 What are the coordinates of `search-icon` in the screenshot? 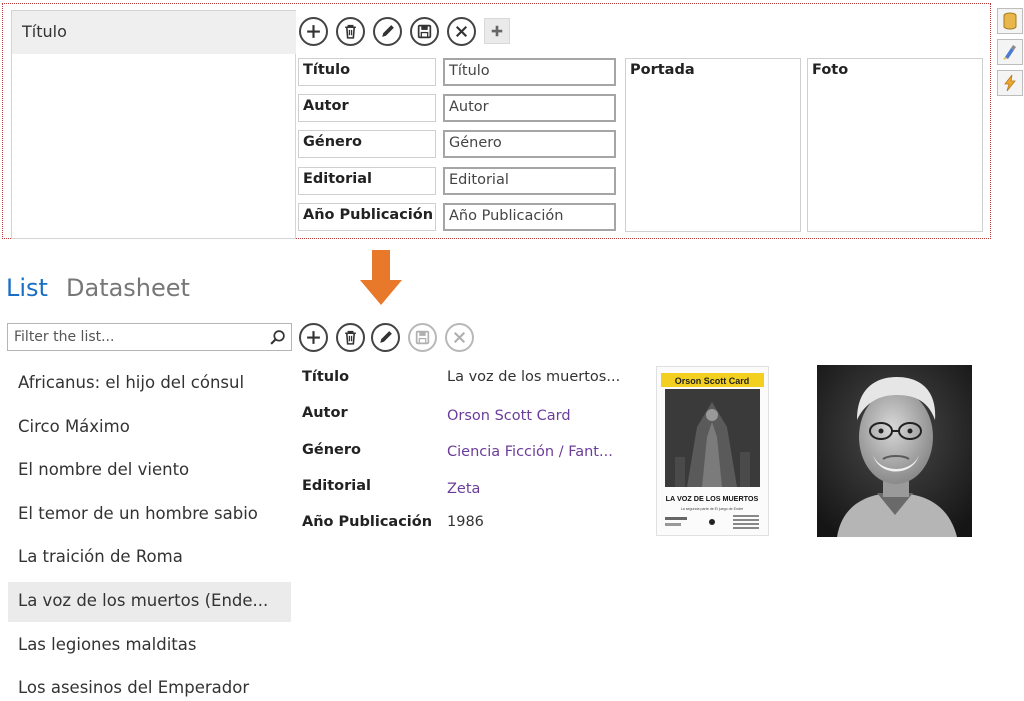 It's located at (277, 337).